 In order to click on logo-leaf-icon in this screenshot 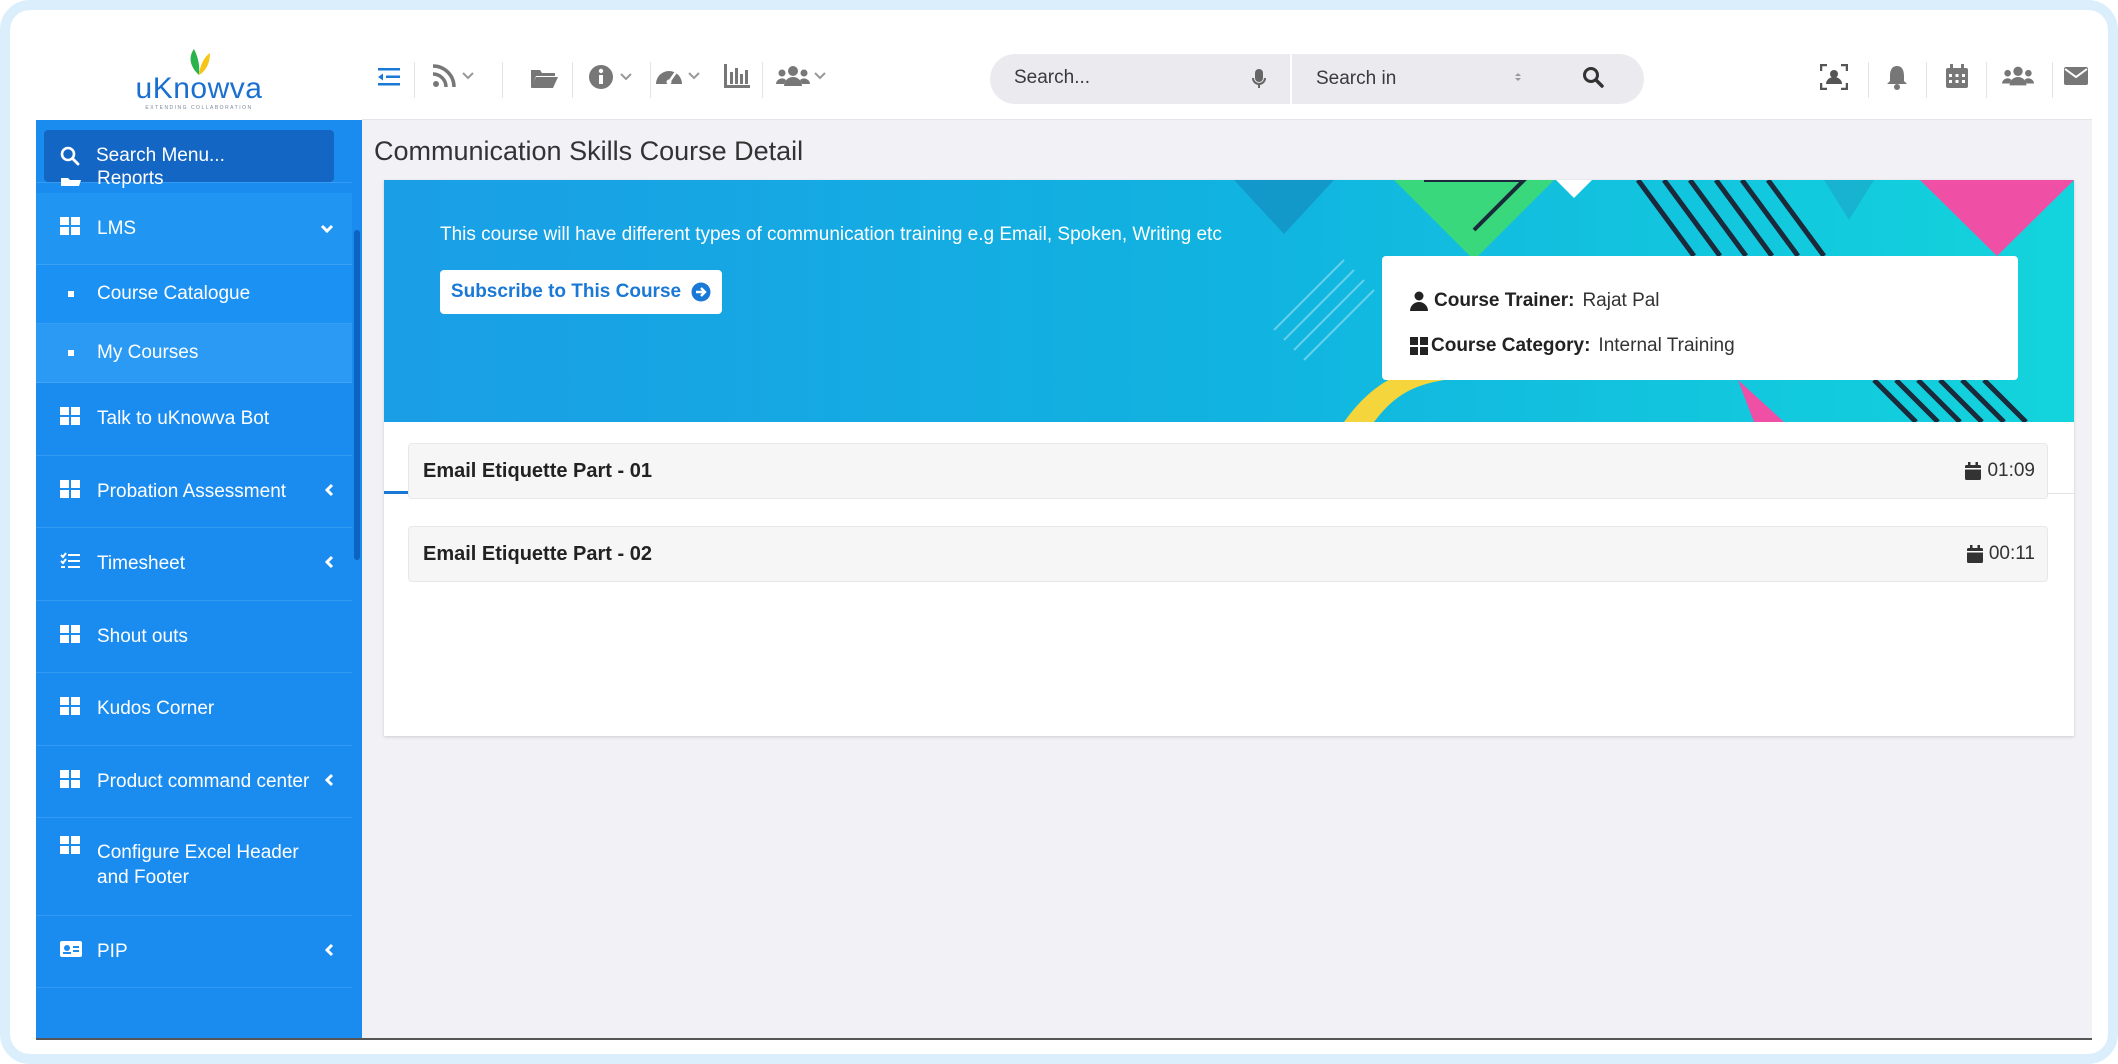, I will do `click(199, 62)`.